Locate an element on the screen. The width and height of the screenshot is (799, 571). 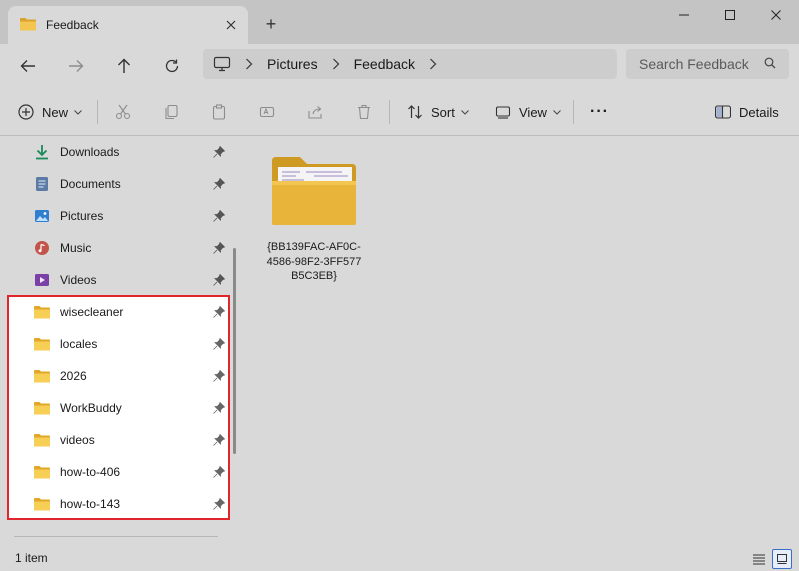
sort-button: Sort is located at coordinates (438, 112).